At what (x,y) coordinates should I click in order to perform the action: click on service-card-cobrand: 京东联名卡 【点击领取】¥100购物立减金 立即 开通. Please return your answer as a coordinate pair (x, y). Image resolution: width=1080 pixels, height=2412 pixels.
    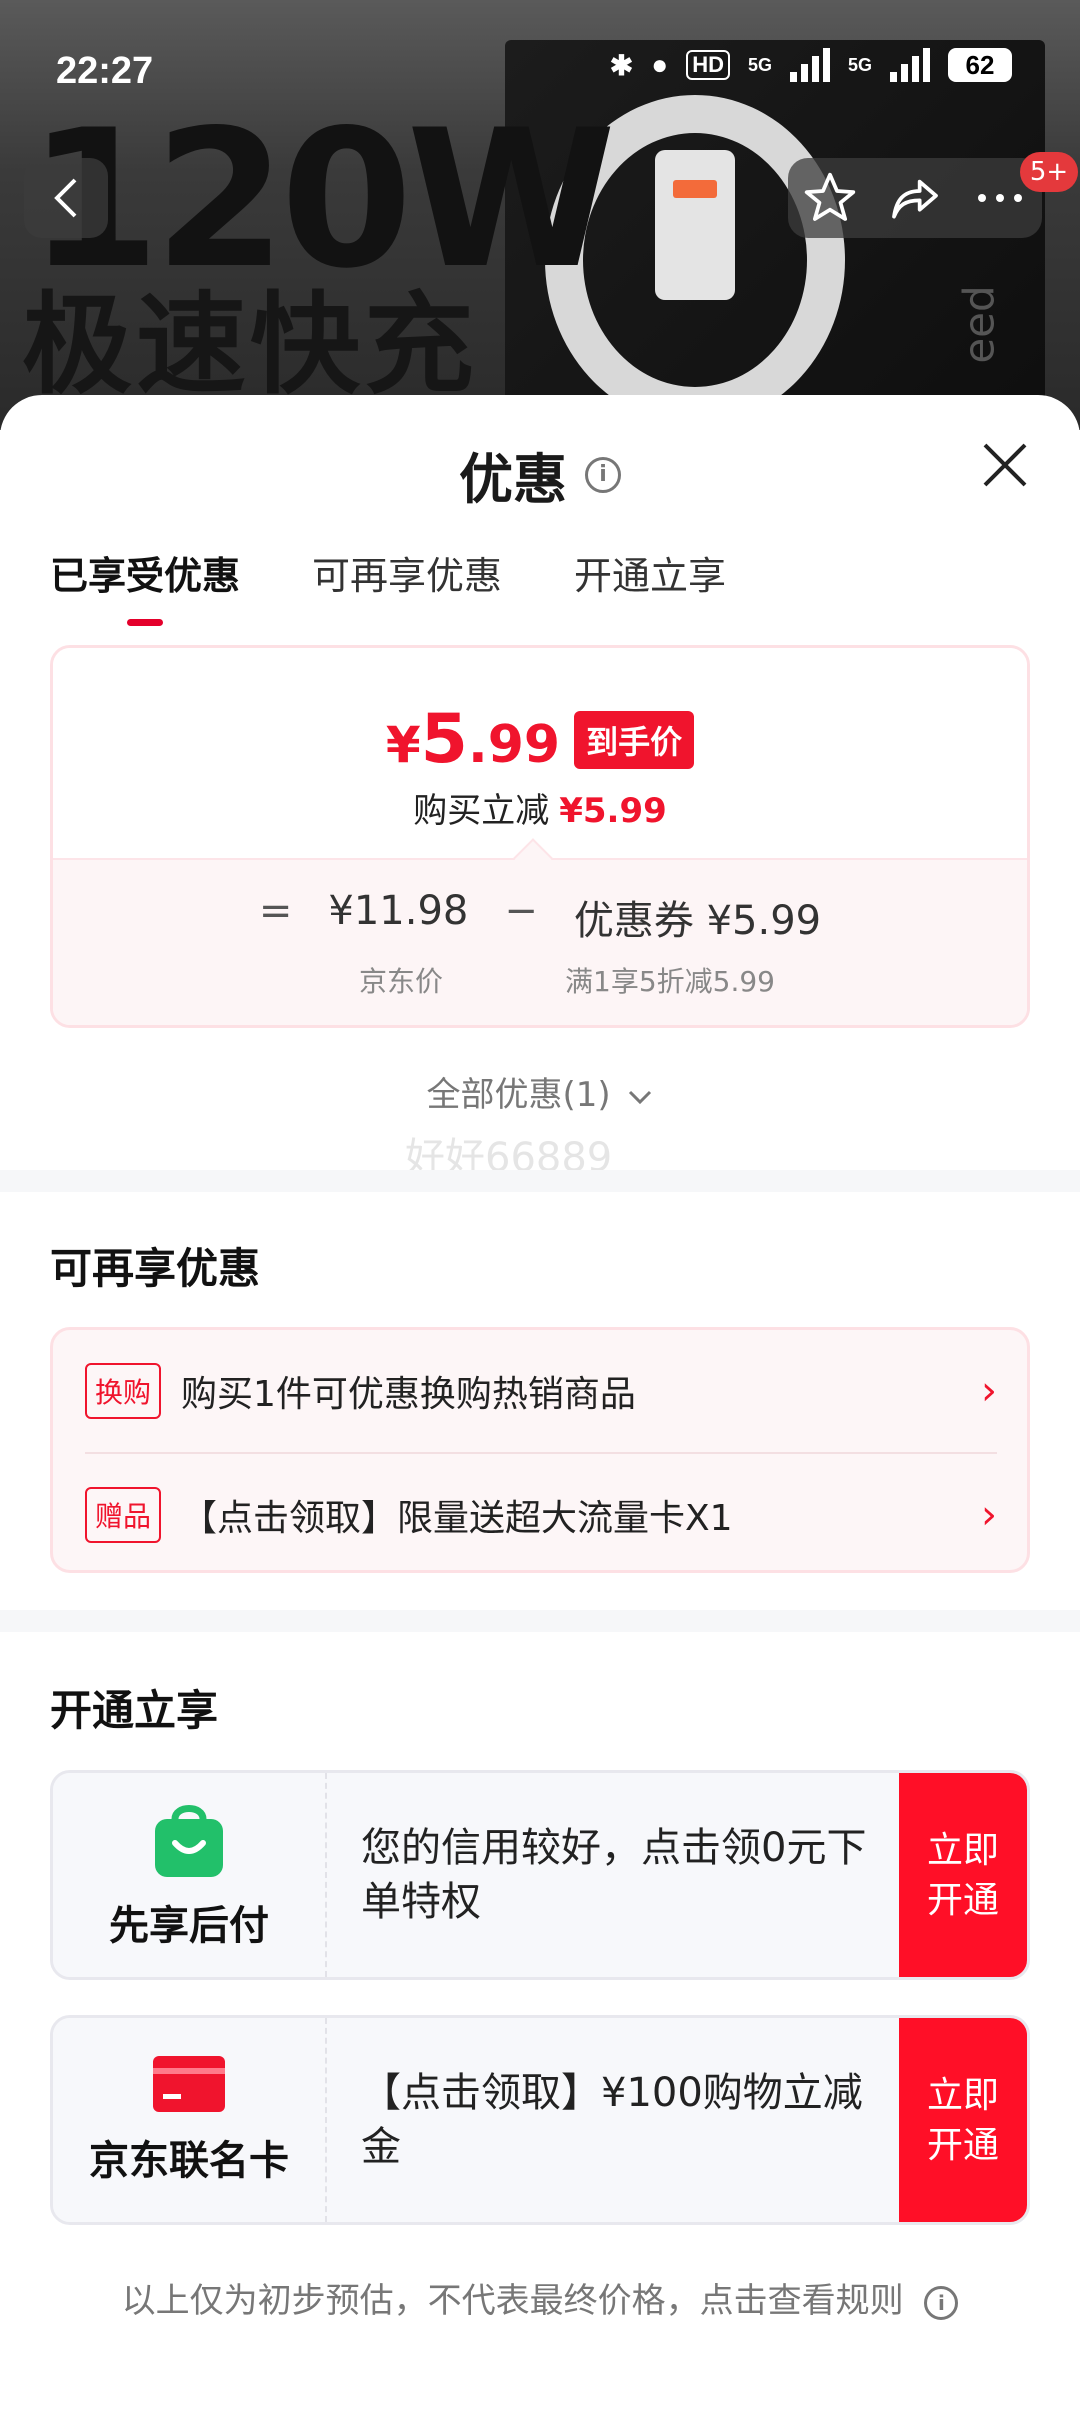
    Looking at the image, I should click on (540, 2120).